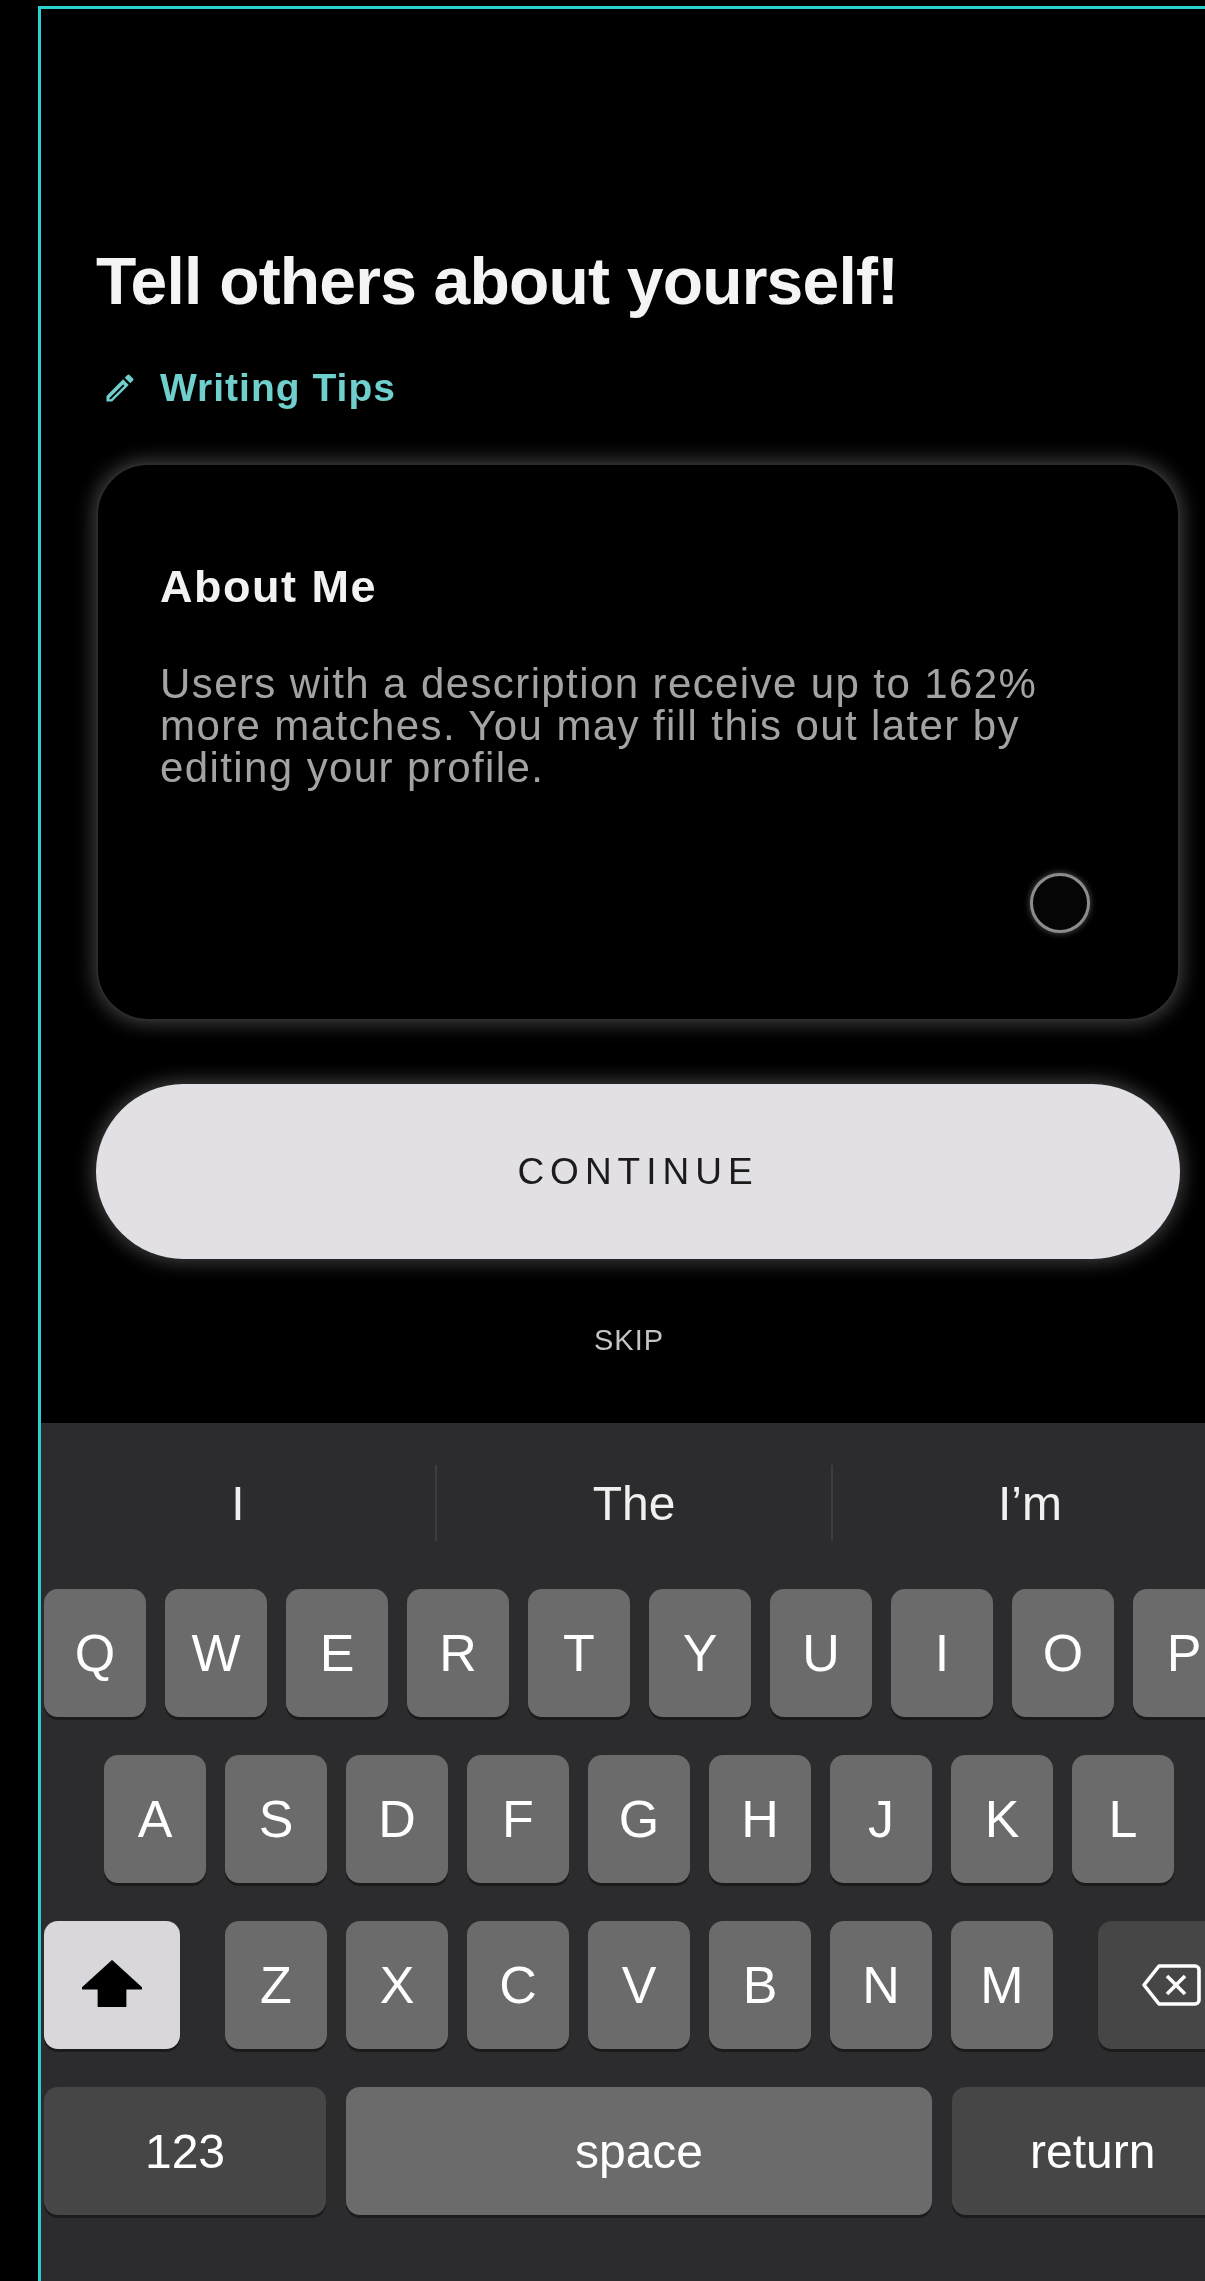  What do you see at coordinates (760, 1985) in the screenshot?
I see `key: B` at bounding box center [760, 1985].